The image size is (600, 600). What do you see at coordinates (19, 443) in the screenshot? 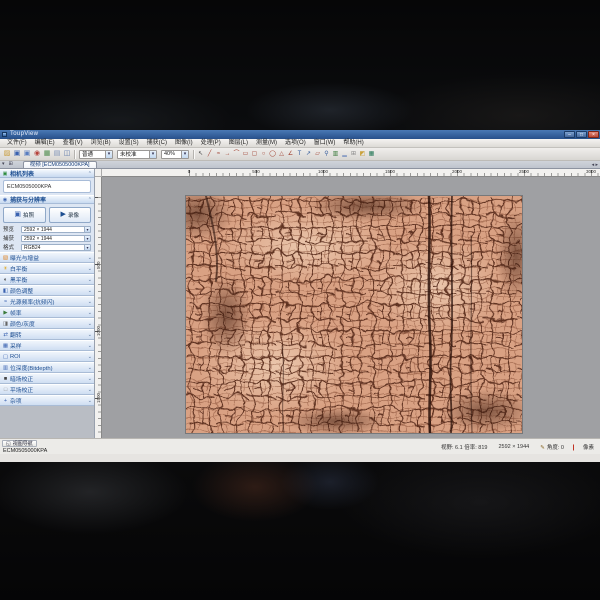
I see `view-navigator-tab: ◱ 视图导航` at bounding box center [19, 443].